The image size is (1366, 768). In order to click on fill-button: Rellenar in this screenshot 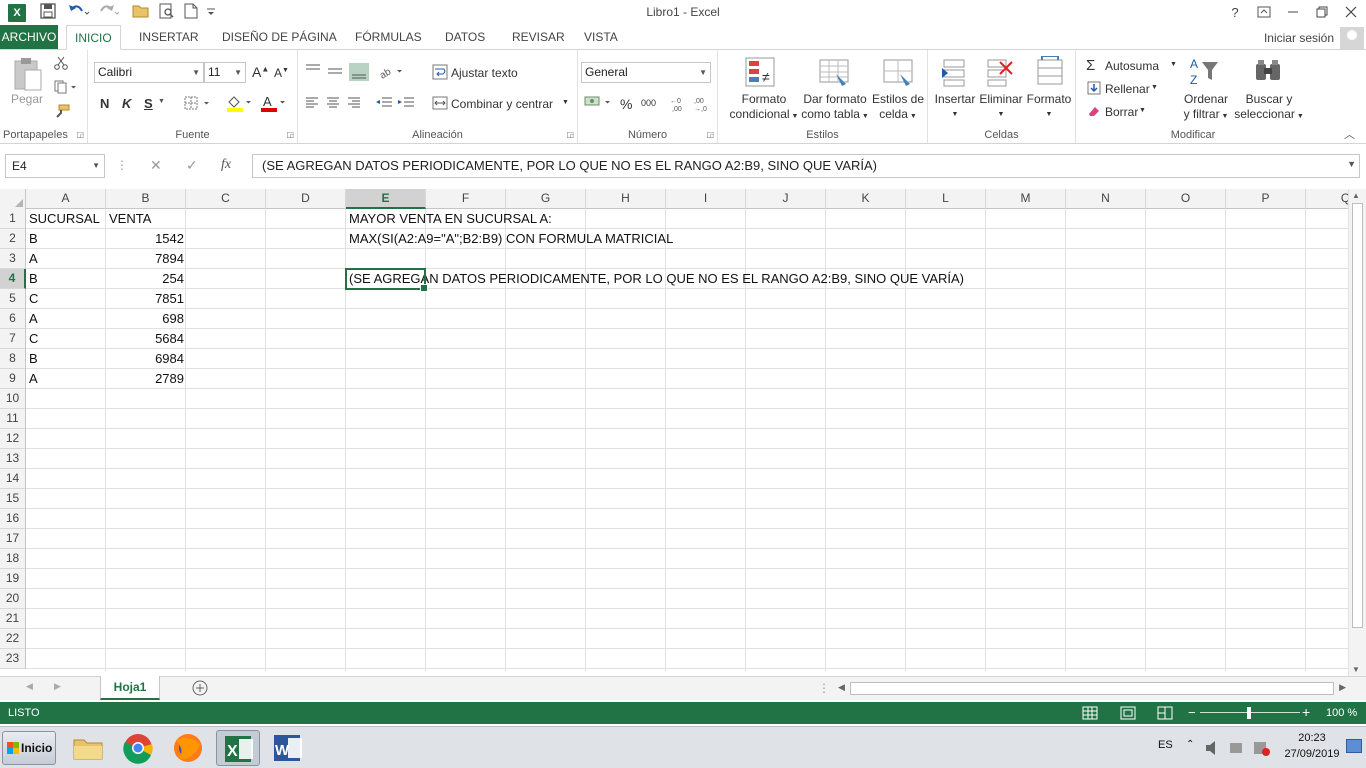, I will do `click(1127, 89)`.